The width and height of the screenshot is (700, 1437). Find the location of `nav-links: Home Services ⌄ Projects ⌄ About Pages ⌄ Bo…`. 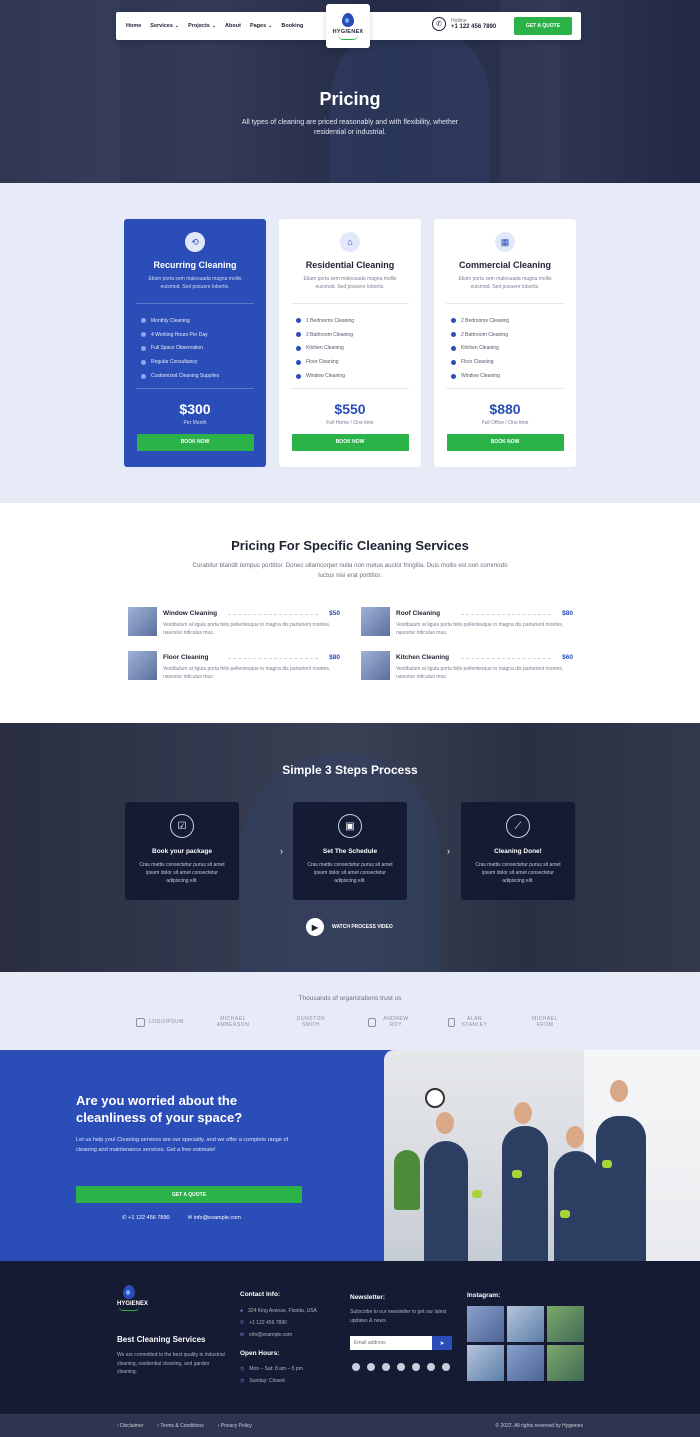

nav-links: Home Services ⌄ Projects ⌄ About Pages ⌄ Bo… is located at coordinates (214, 26).